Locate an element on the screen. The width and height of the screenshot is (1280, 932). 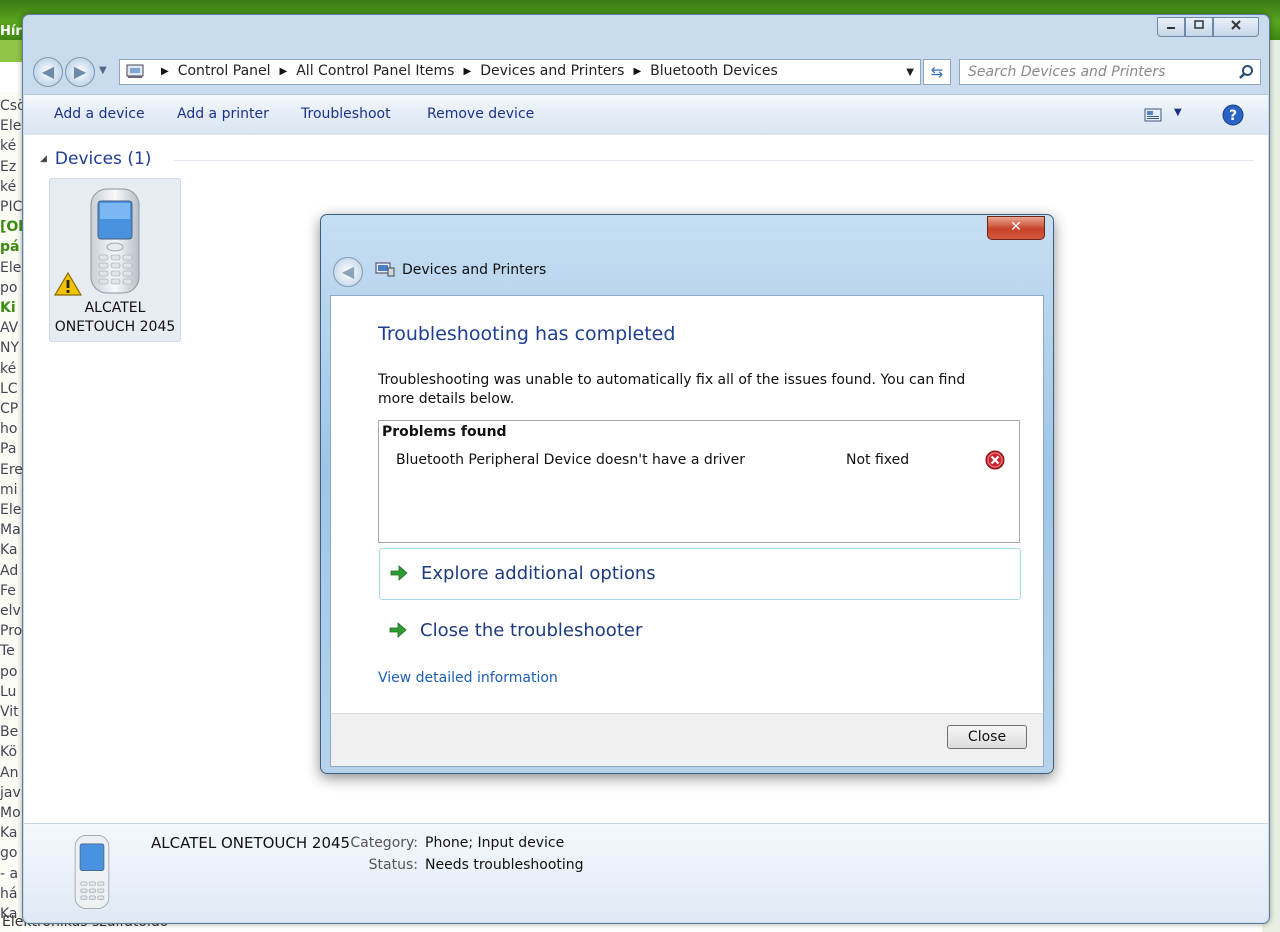
breadcrumb-all-items: All Control Panel Items is located at coordinates (375, 71).